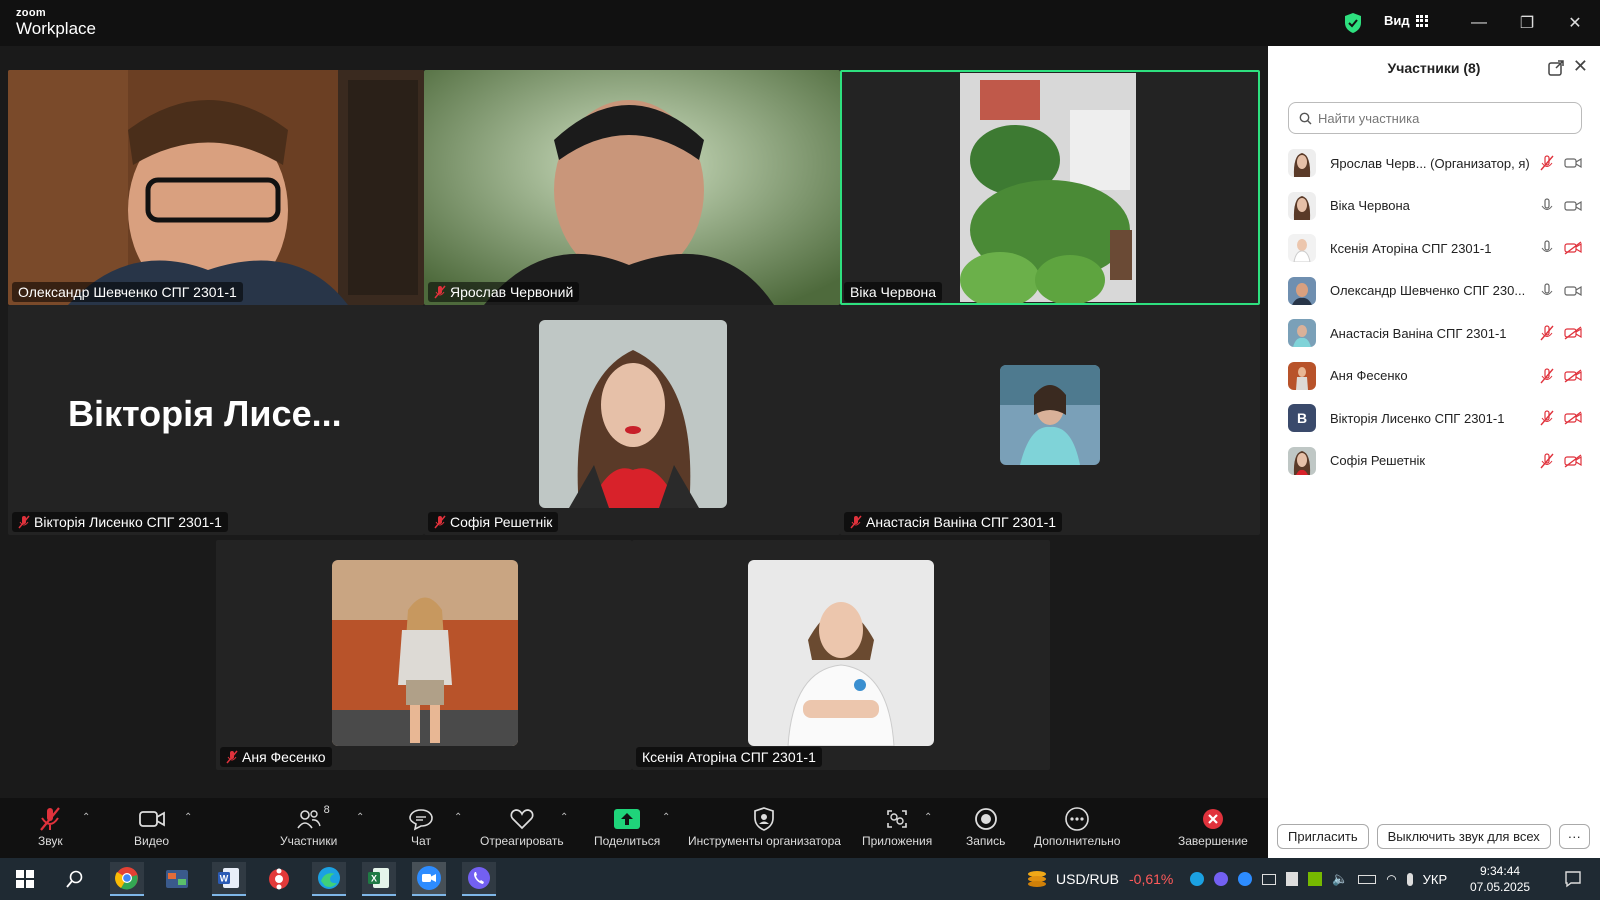 The width and height of the screenshot is (1600, 900). I want to click on search-placeholder: Найти участника, so click(1369, 118).